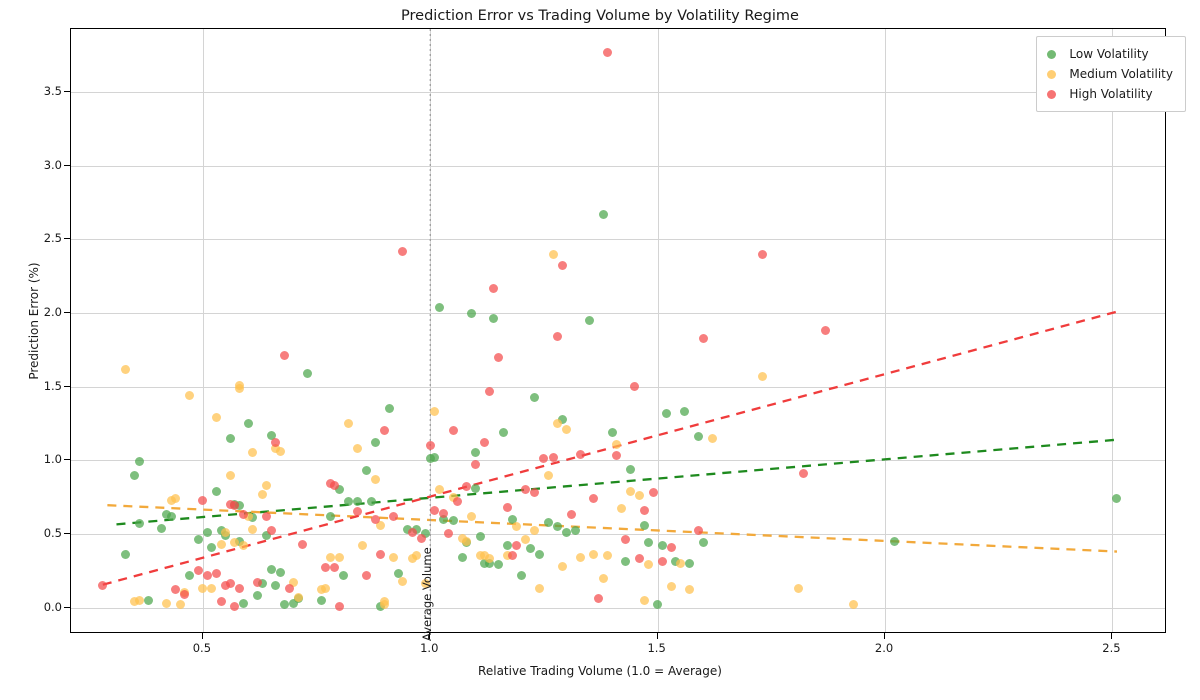  I want to click on x-axis-title: Relative Trading Volume (1.0 = Average), so click(600, 671).